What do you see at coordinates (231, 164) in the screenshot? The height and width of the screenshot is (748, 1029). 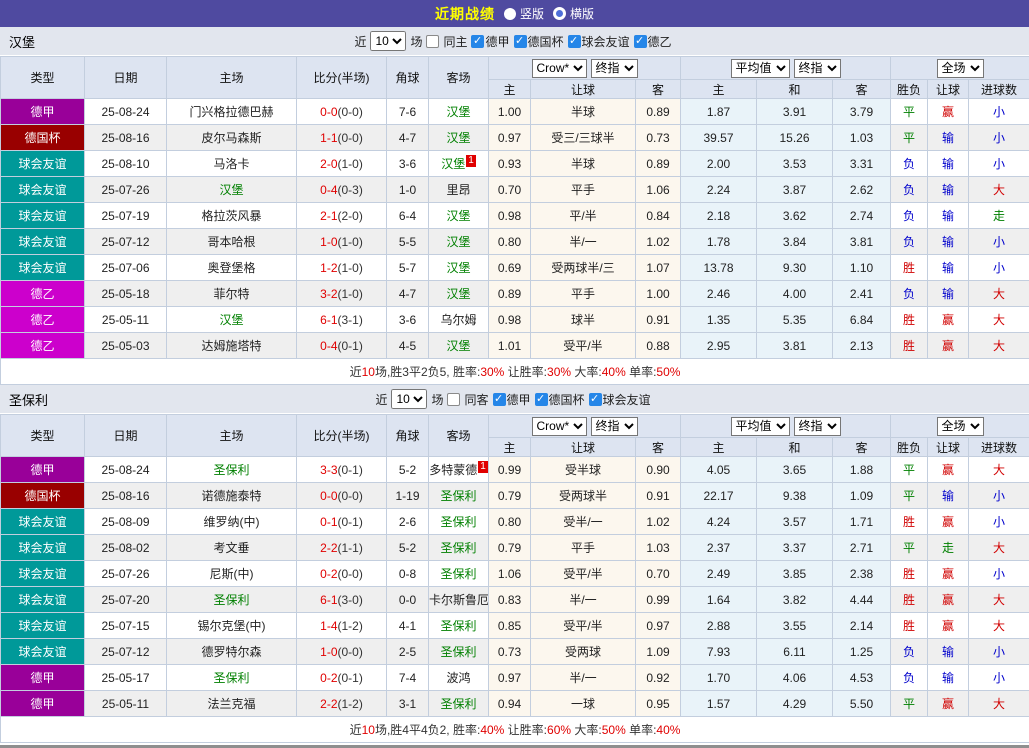 I see `home-team-name: 马洛卡` at bounding box center [231, 164].